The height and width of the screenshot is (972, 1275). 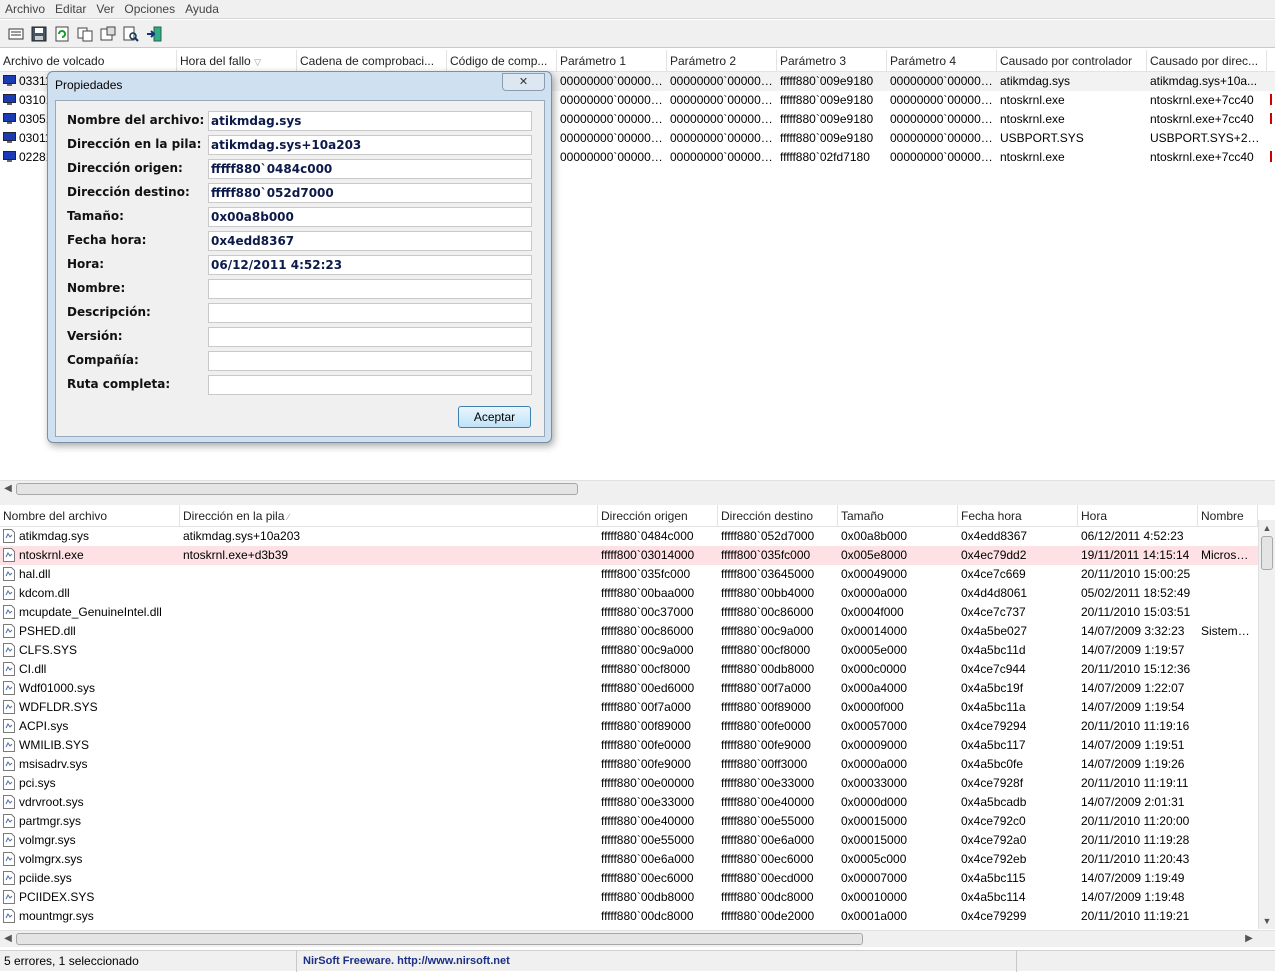 What do you see at coordinates (722, 60) in the screenshot?
I see `col-param2: Parámetro 2` at bounding box center [722, 60].